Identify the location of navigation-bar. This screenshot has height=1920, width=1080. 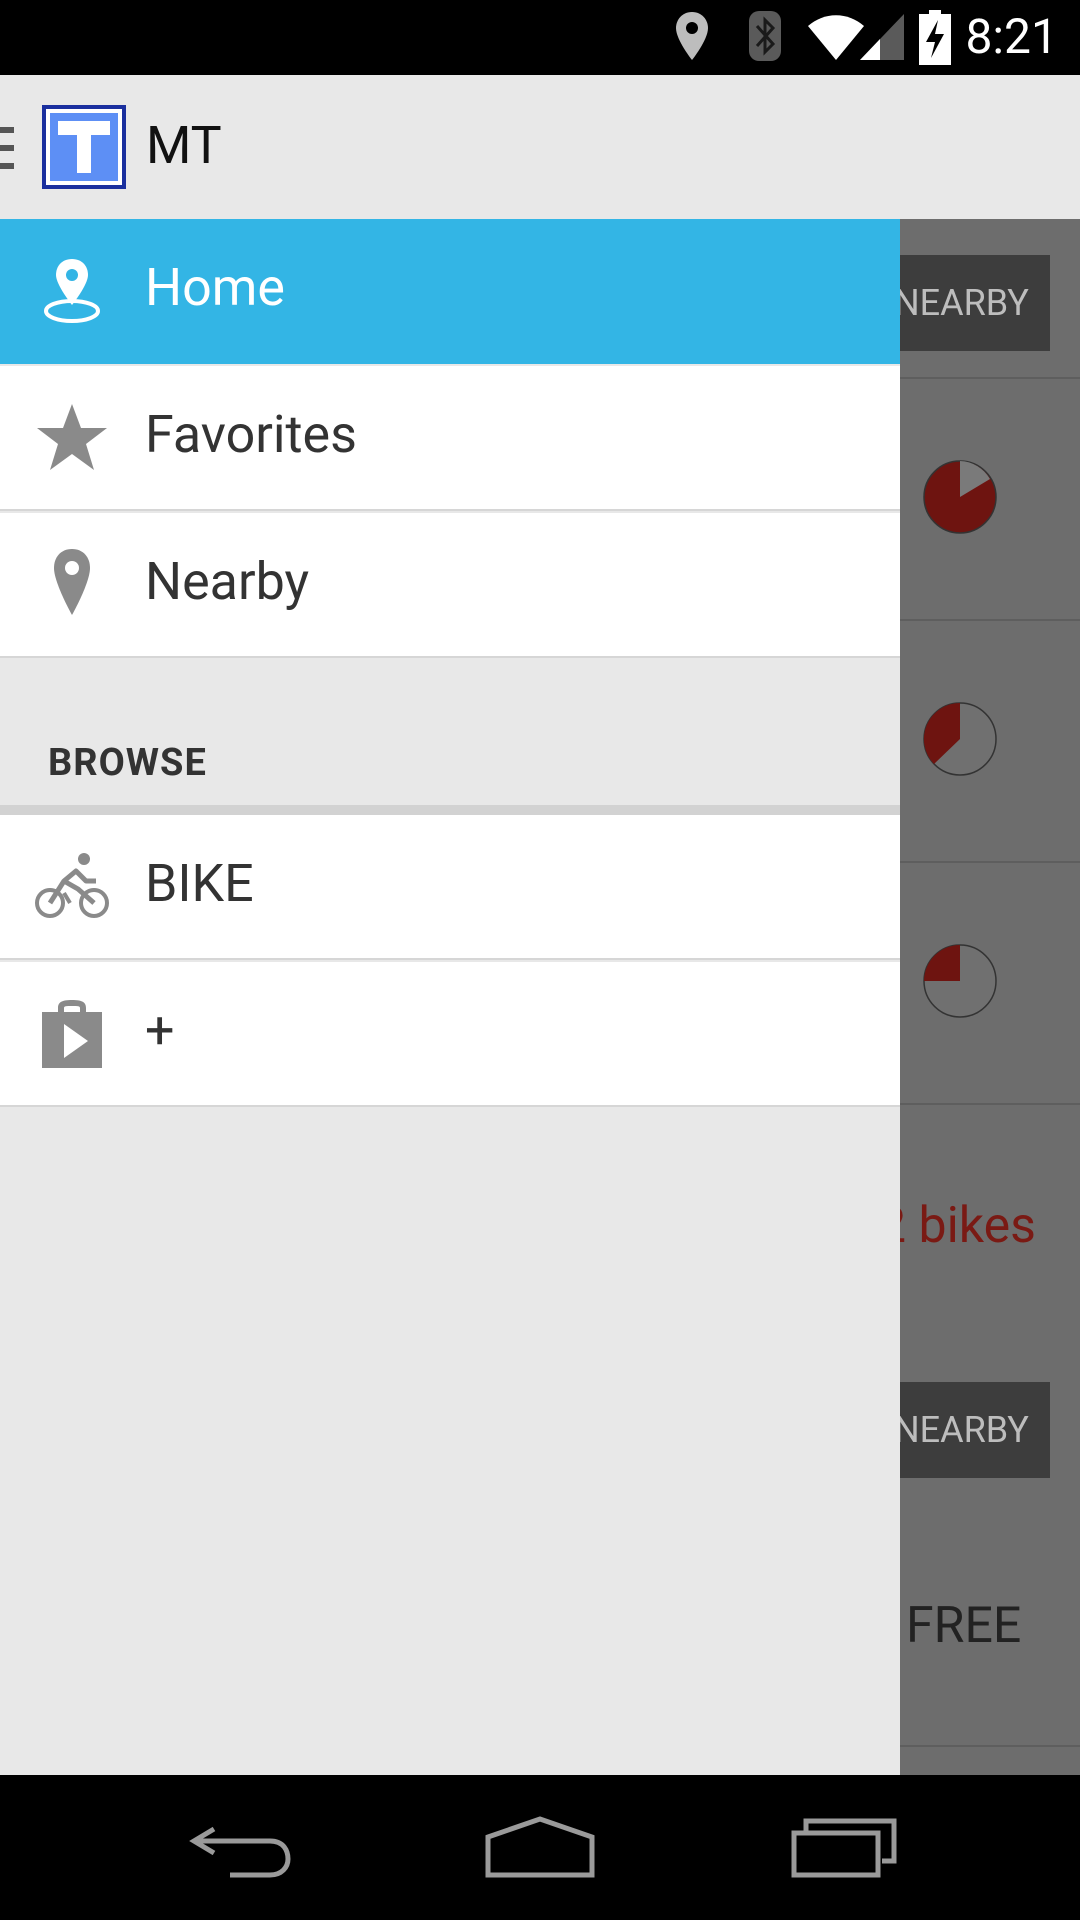
(540, 1847).